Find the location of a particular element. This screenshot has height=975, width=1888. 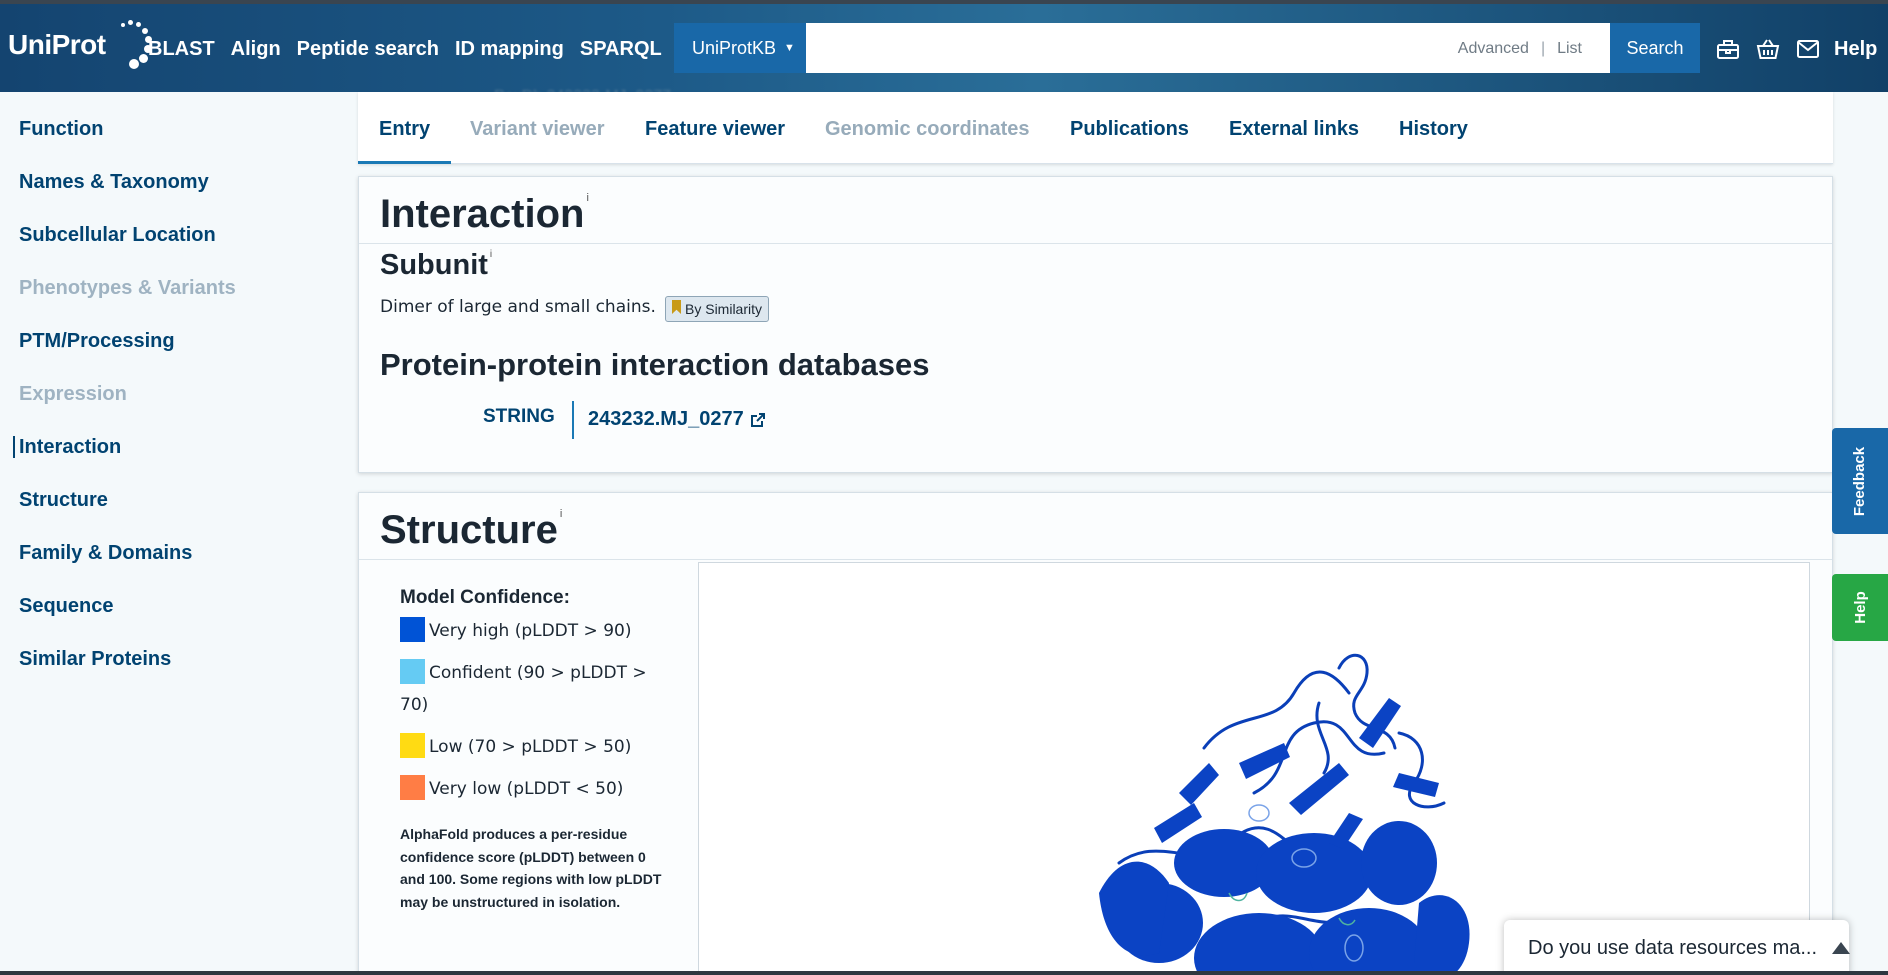

sidebar-item-interaction: Interaction is located at coordinates (70, 447).